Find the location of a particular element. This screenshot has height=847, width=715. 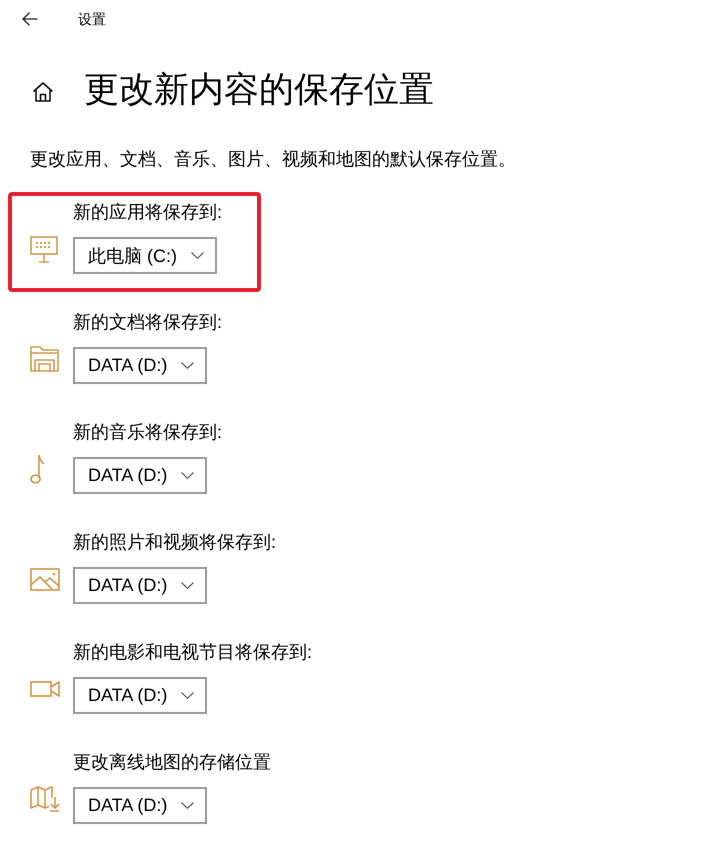

folder-icon is located at coordinates (44, 359).